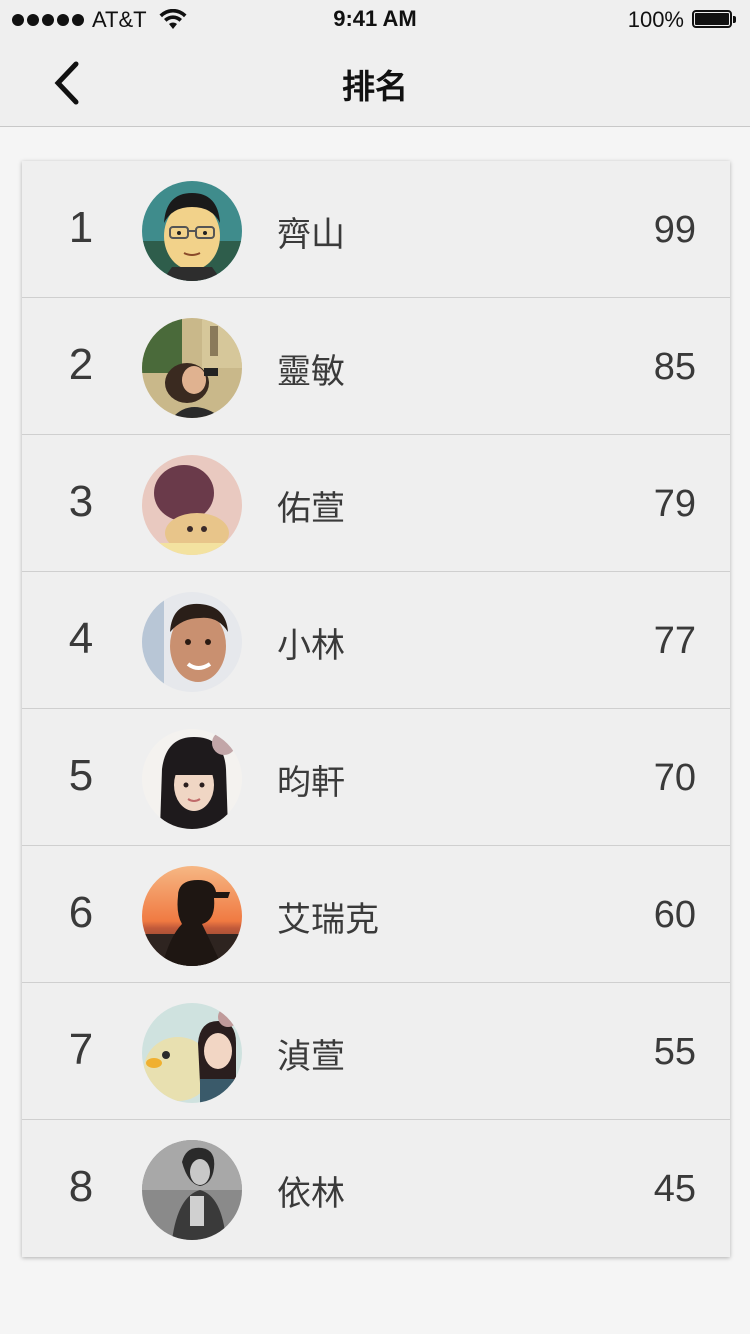  I want to click on player-score: 60, so click(674, 915).